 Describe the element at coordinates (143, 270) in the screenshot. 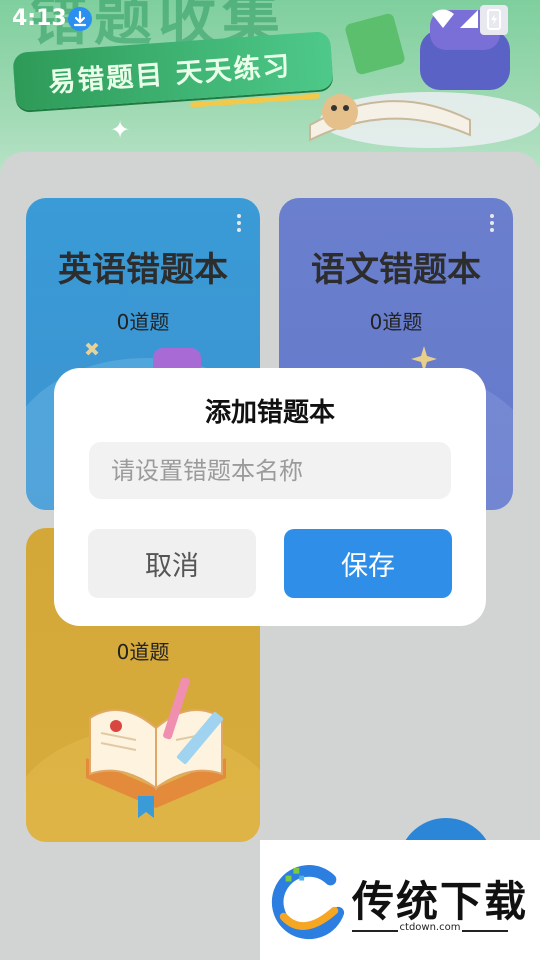

I see `card-title: 英语错题本` at that location.